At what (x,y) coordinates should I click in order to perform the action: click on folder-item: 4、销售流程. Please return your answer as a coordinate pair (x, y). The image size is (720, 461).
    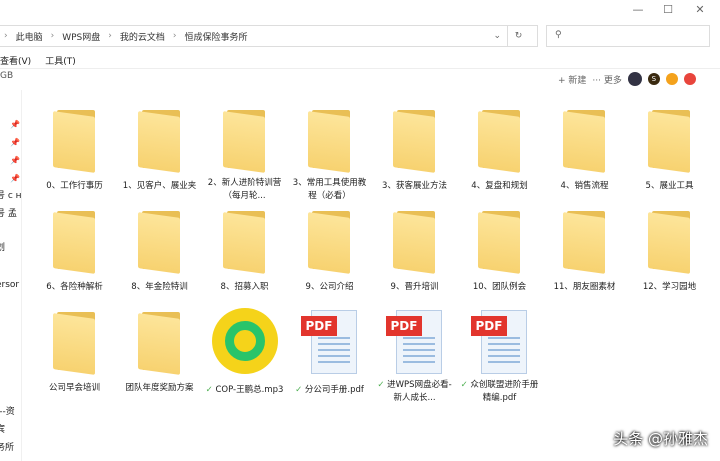
    Looking at the image, I should click on (584, 152).